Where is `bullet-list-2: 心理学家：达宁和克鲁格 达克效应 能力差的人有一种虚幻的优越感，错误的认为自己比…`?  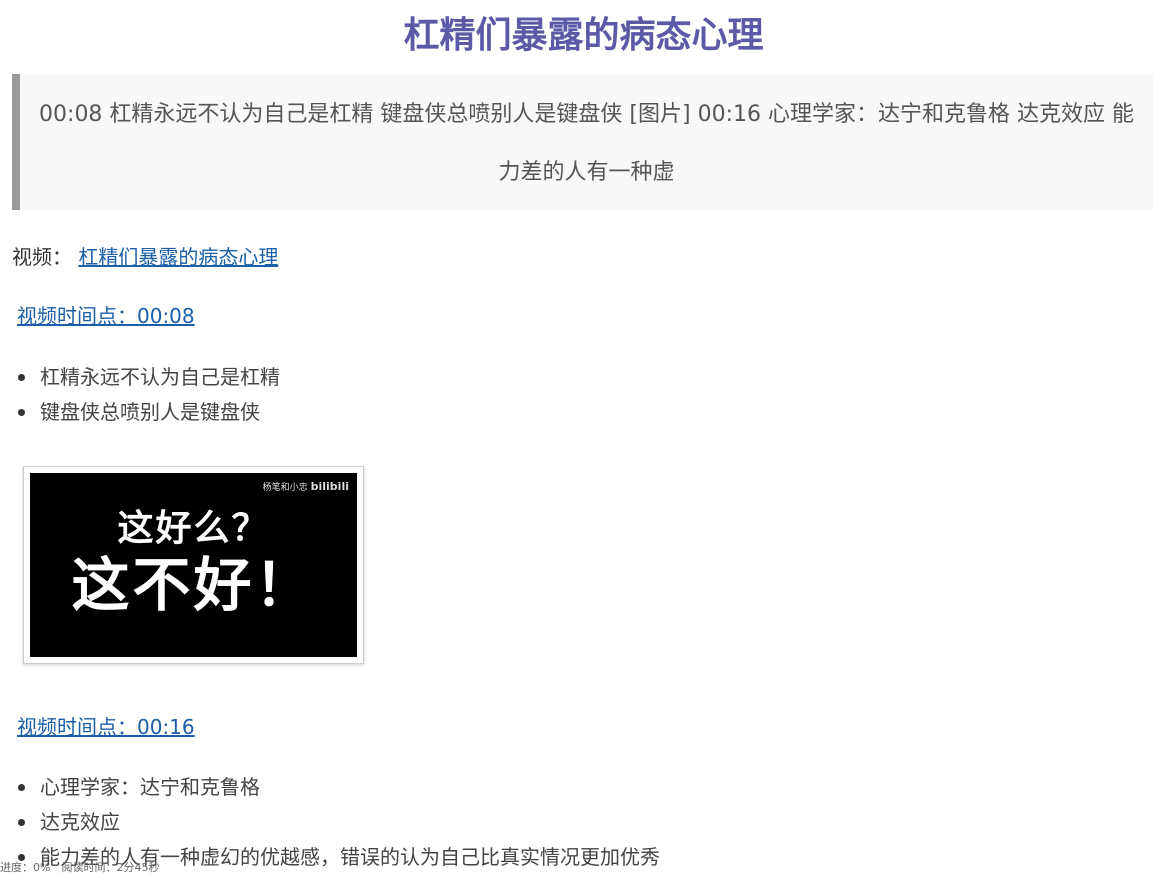
bullet-list-2: 心理学家：达宁和克鲁格 达克效应 能力差的人有一种虚幻的优越感，错误的认为自己比… is located at coordinates (339, 822).